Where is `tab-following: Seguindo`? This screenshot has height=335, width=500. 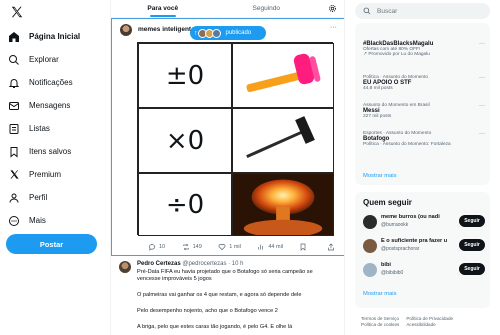 tab-following: Seguindo is located at coordinates (267, 8).